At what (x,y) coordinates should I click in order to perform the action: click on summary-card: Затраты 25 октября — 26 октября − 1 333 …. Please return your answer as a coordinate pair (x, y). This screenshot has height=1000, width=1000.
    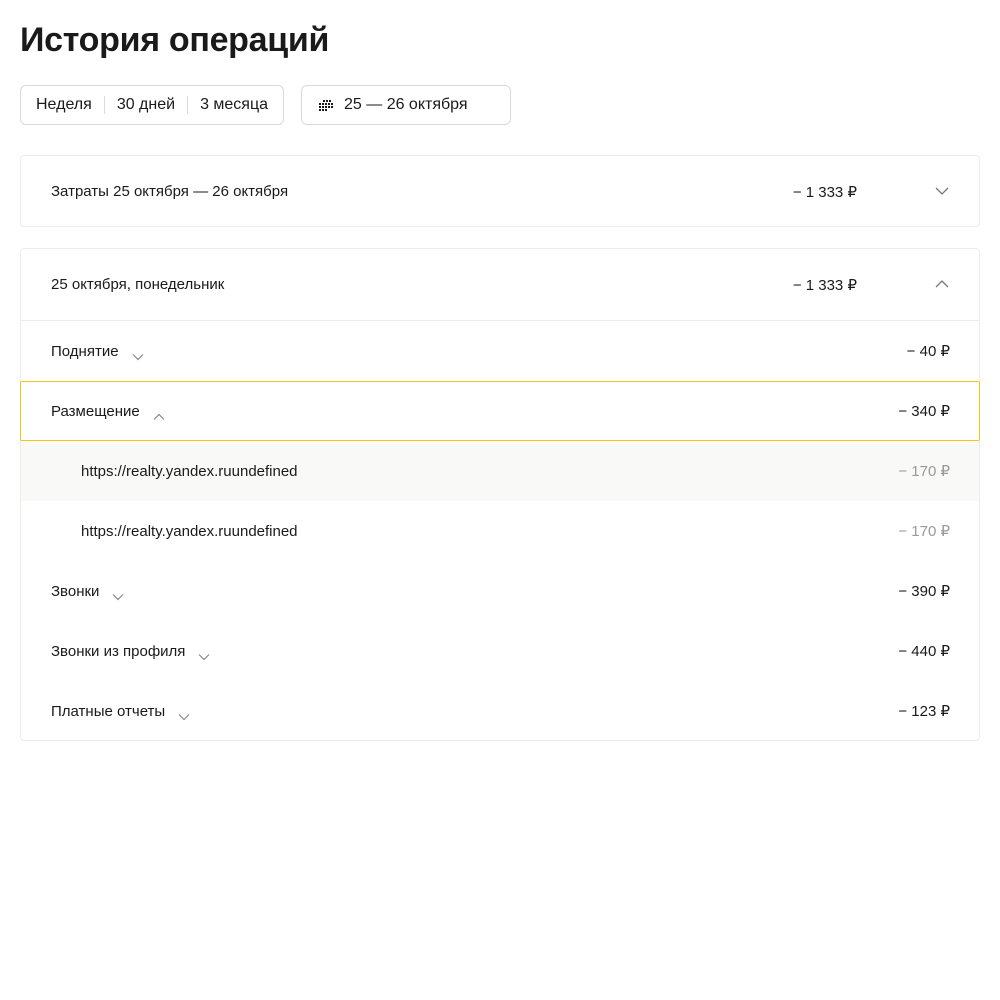
    Looking at the image, I should click on (500, 191).